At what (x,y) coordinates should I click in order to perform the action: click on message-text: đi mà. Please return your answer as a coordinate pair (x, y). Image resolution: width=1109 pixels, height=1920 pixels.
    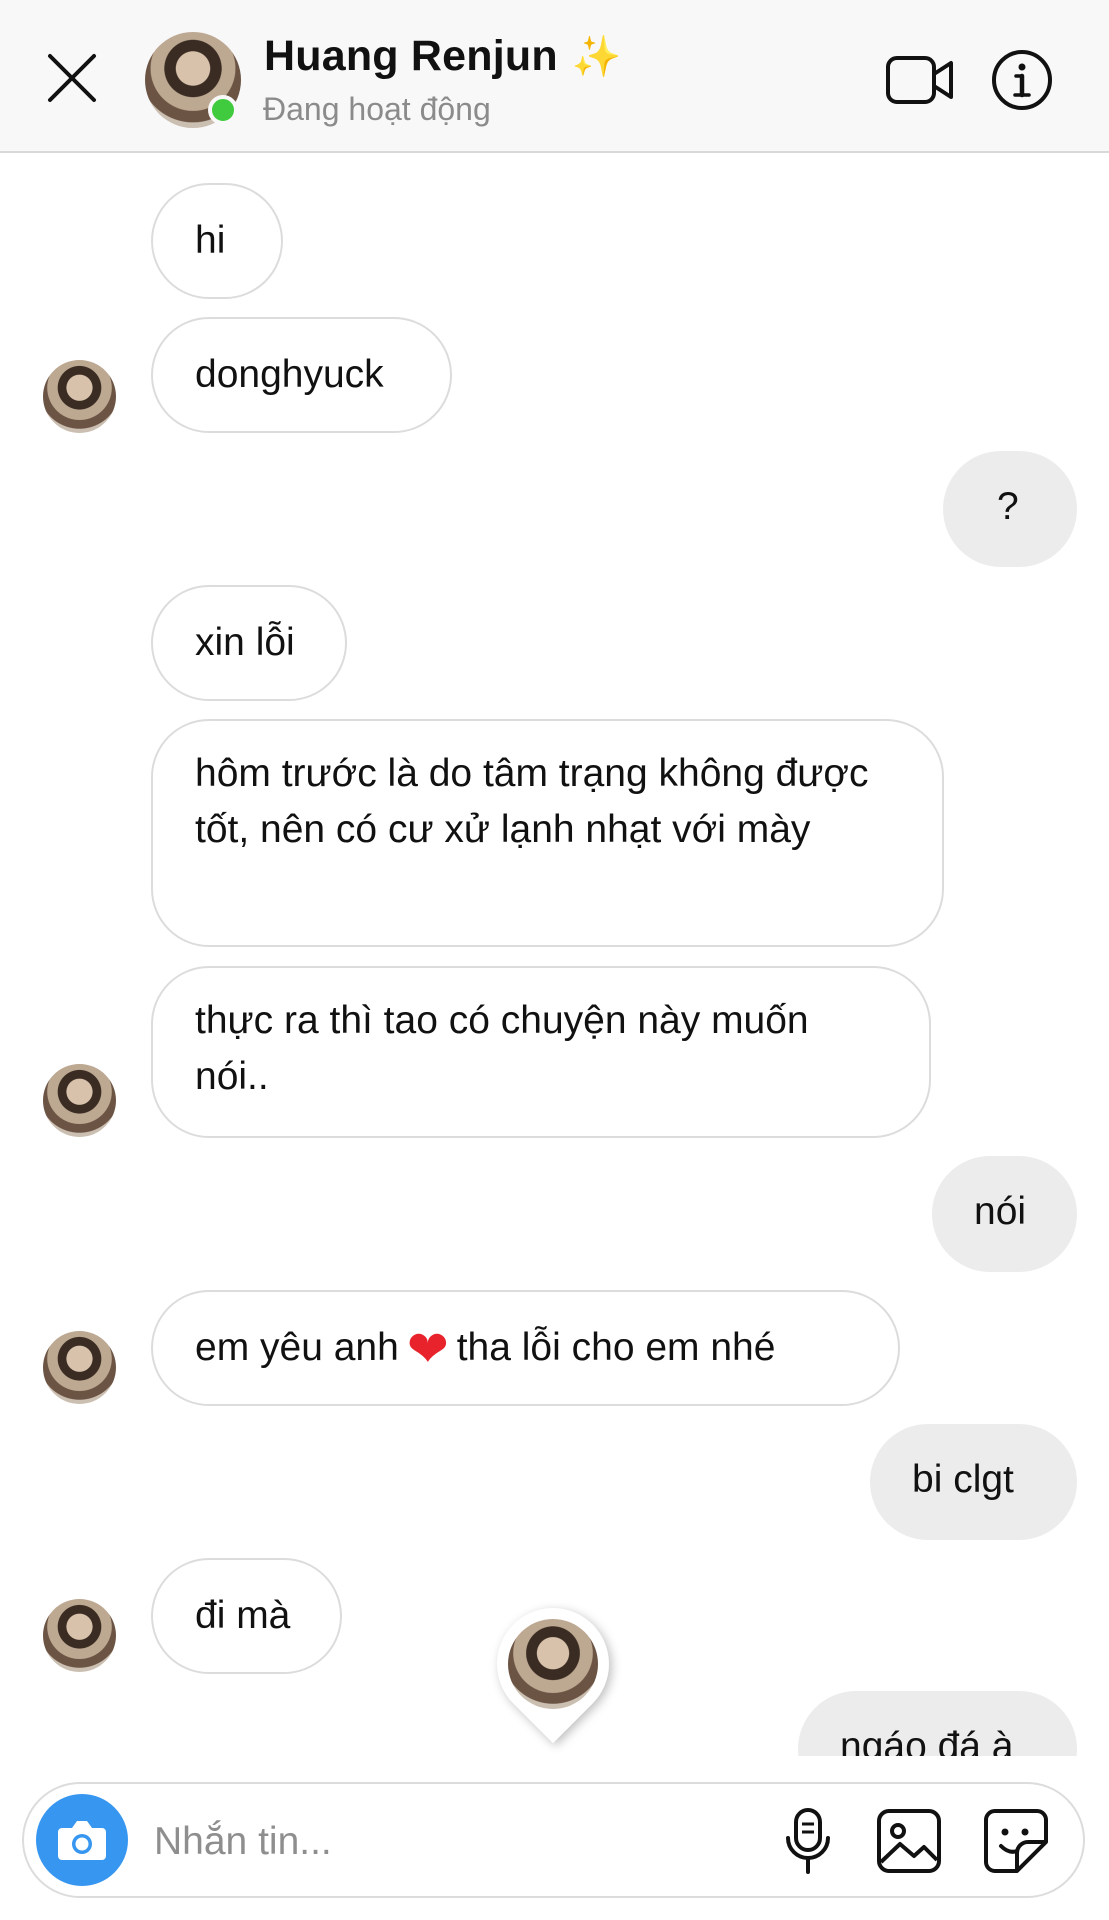
    Looking at the image, I should click on (243, 1615).